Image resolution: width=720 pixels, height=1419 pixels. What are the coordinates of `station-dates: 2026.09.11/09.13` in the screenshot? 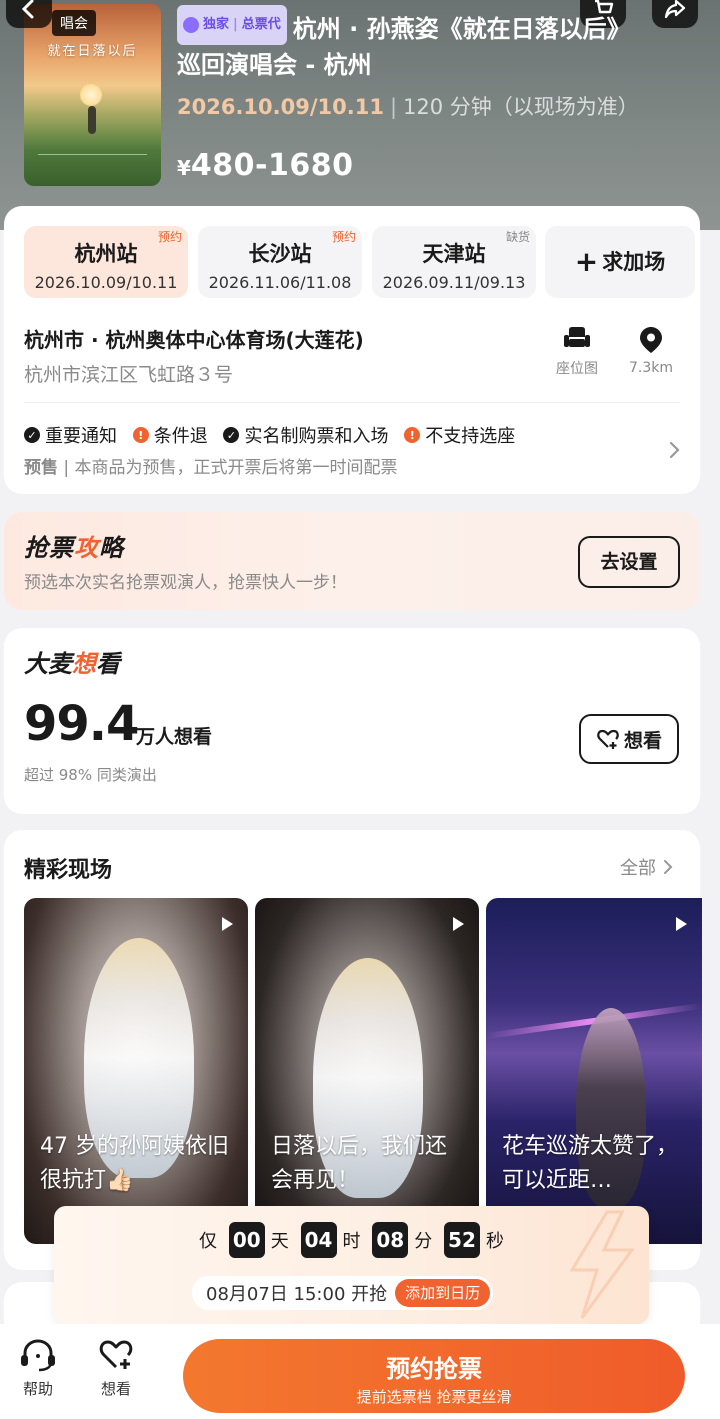 It's located at (454, 282).